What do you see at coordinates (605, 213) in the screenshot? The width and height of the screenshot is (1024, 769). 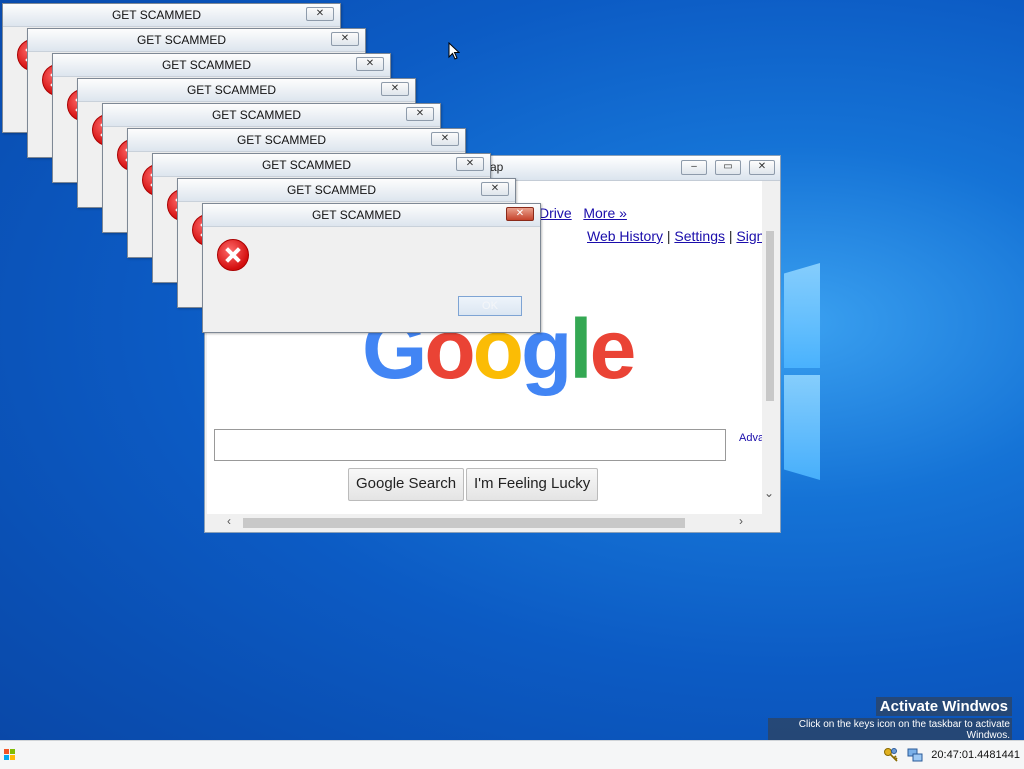 I see `more-link: More »` at bounding box center [605, 213].